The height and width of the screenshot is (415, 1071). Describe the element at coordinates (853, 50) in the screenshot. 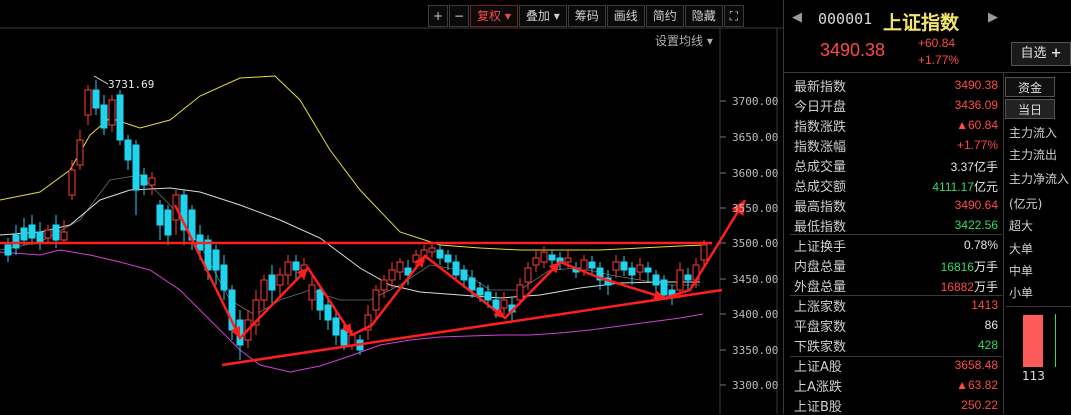

I see `current-price: 3490.38` at that location.